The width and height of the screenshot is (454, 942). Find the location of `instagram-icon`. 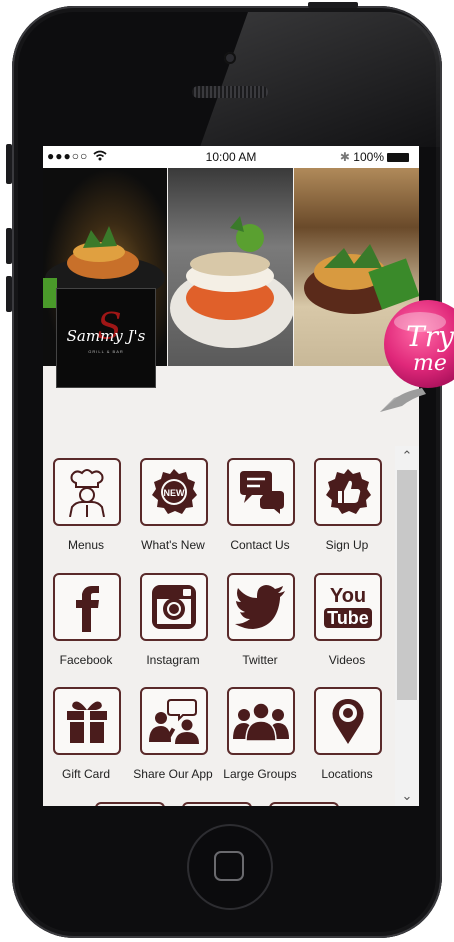

instagram-icon is located at coordinates (174, 607).